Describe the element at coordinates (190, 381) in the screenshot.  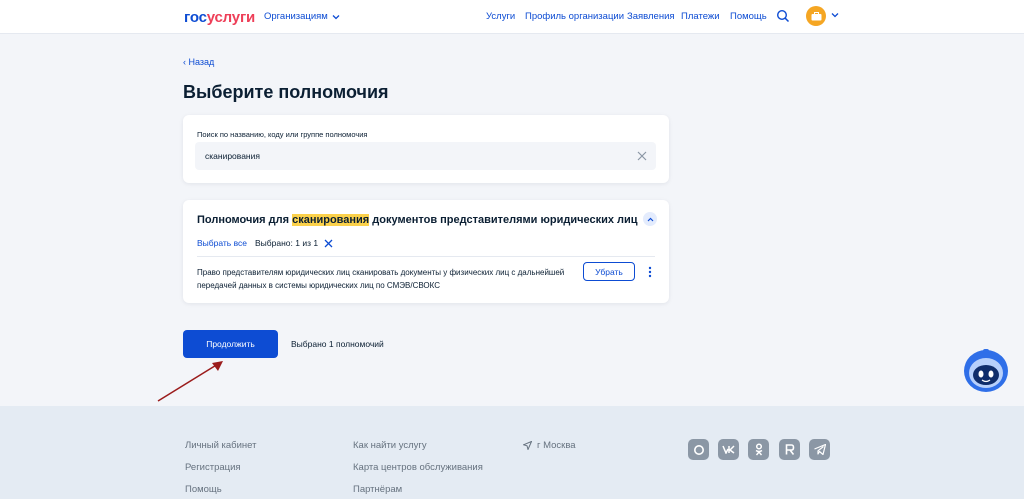
I see `annotation-arrow-icon` at that location.